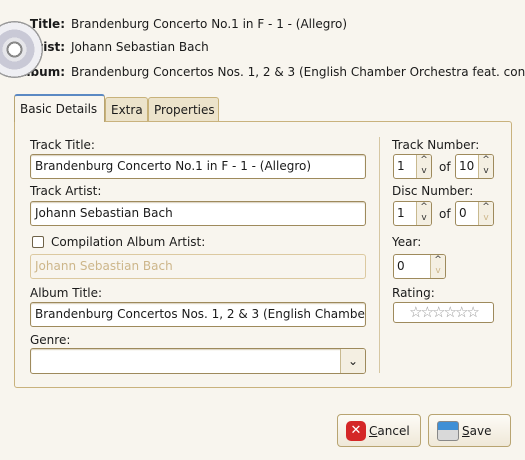 This screenshot has height=460, width=525. What do you see at coordinates (413, 293) in the screenshot?
I see `rating-label: Rating:` at bounding box center [413, 293].